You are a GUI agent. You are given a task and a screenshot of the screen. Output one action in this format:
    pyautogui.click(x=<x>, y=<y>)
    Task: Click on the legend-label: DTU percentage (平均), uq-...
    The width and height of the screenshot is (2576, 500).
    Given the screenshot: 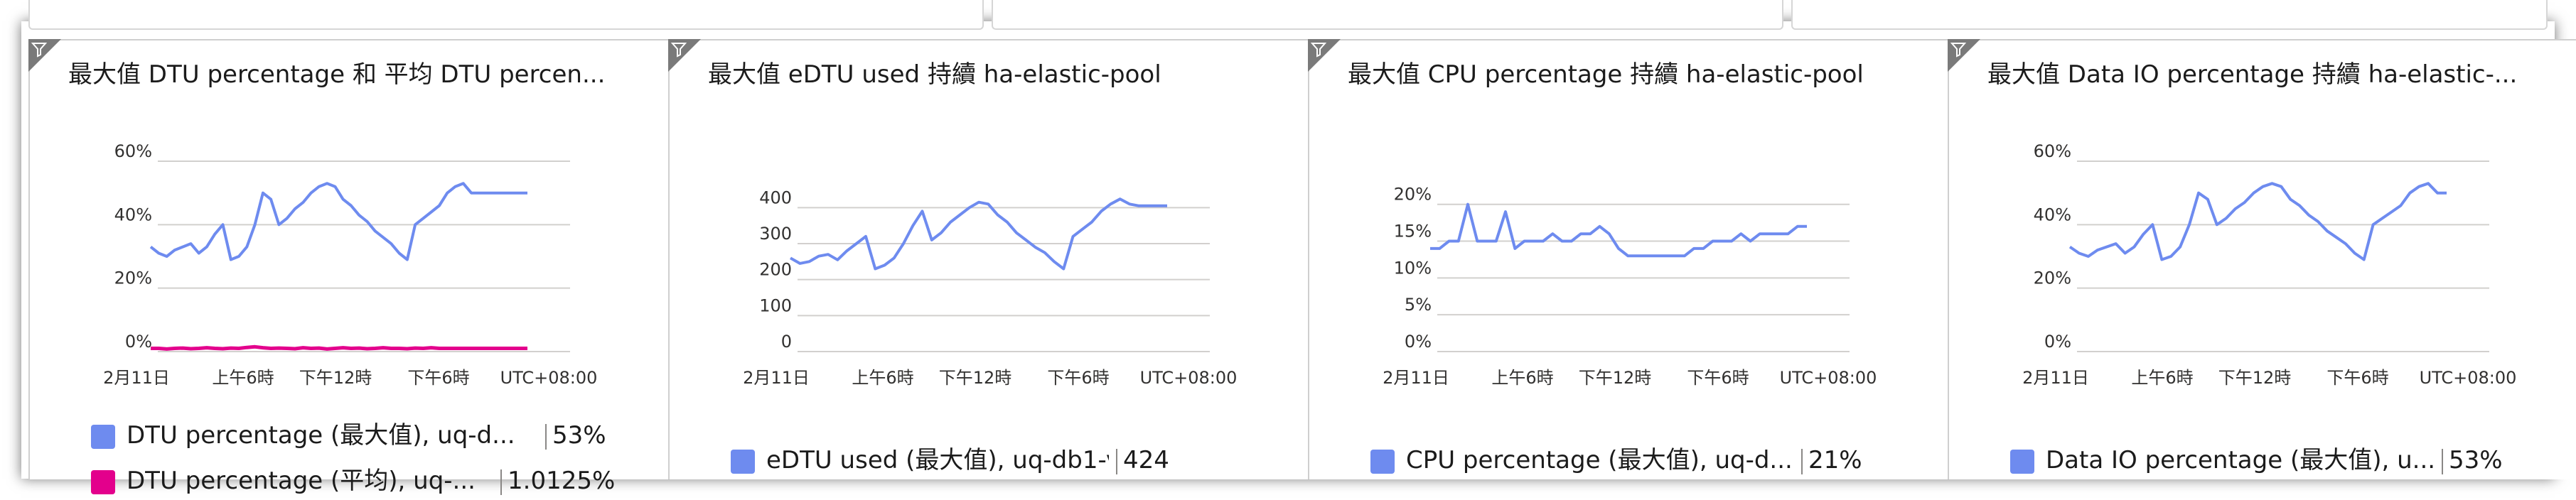 What is the action you would take?
    pyautogui.click(x=301, y=481)
    